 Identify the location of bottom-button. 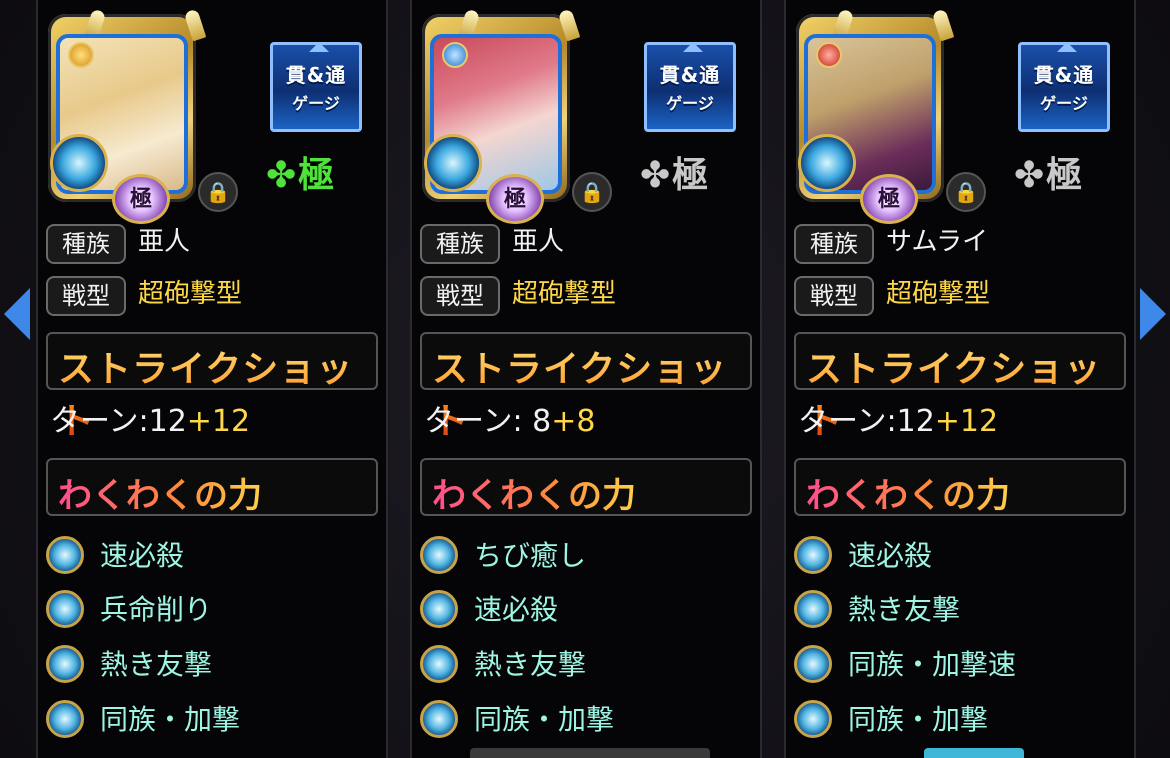
(974, 753).